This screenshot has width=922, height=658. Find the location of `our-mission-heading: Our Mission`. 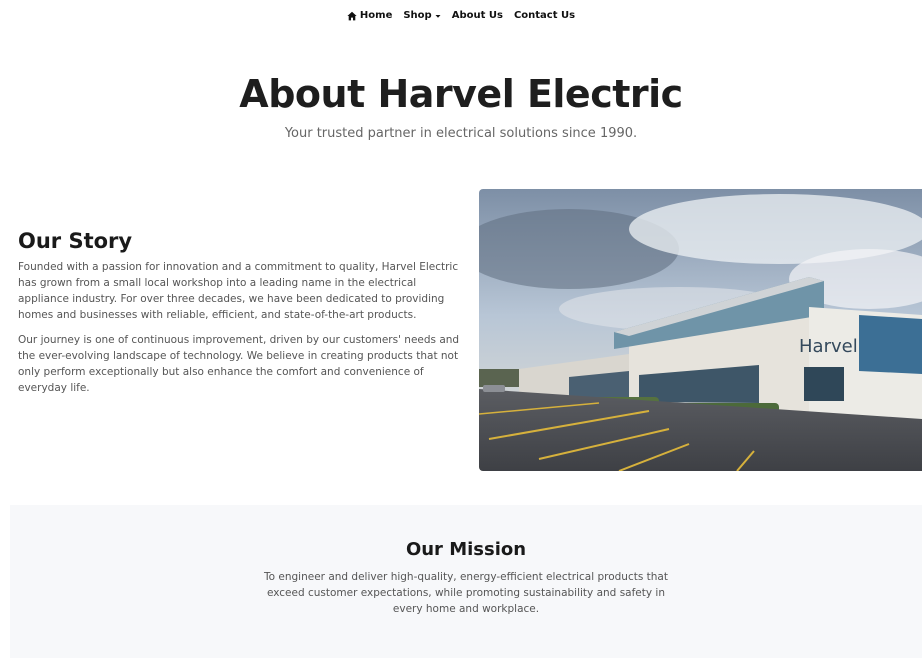

our-mission-heading: Our Mission is located at coordinates (466, 549).